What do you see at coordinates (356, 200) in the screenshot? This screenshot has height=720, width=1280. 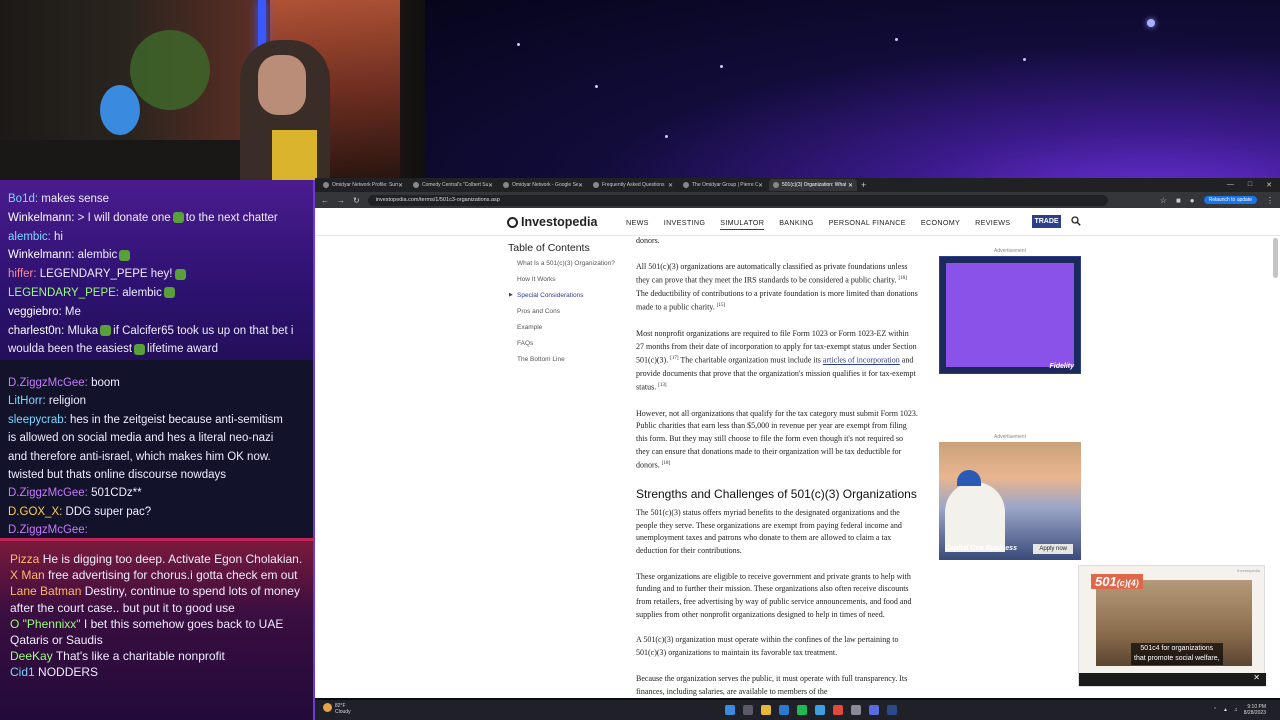 I see `reload-icon: ↻` at bounding box center [356, 200].